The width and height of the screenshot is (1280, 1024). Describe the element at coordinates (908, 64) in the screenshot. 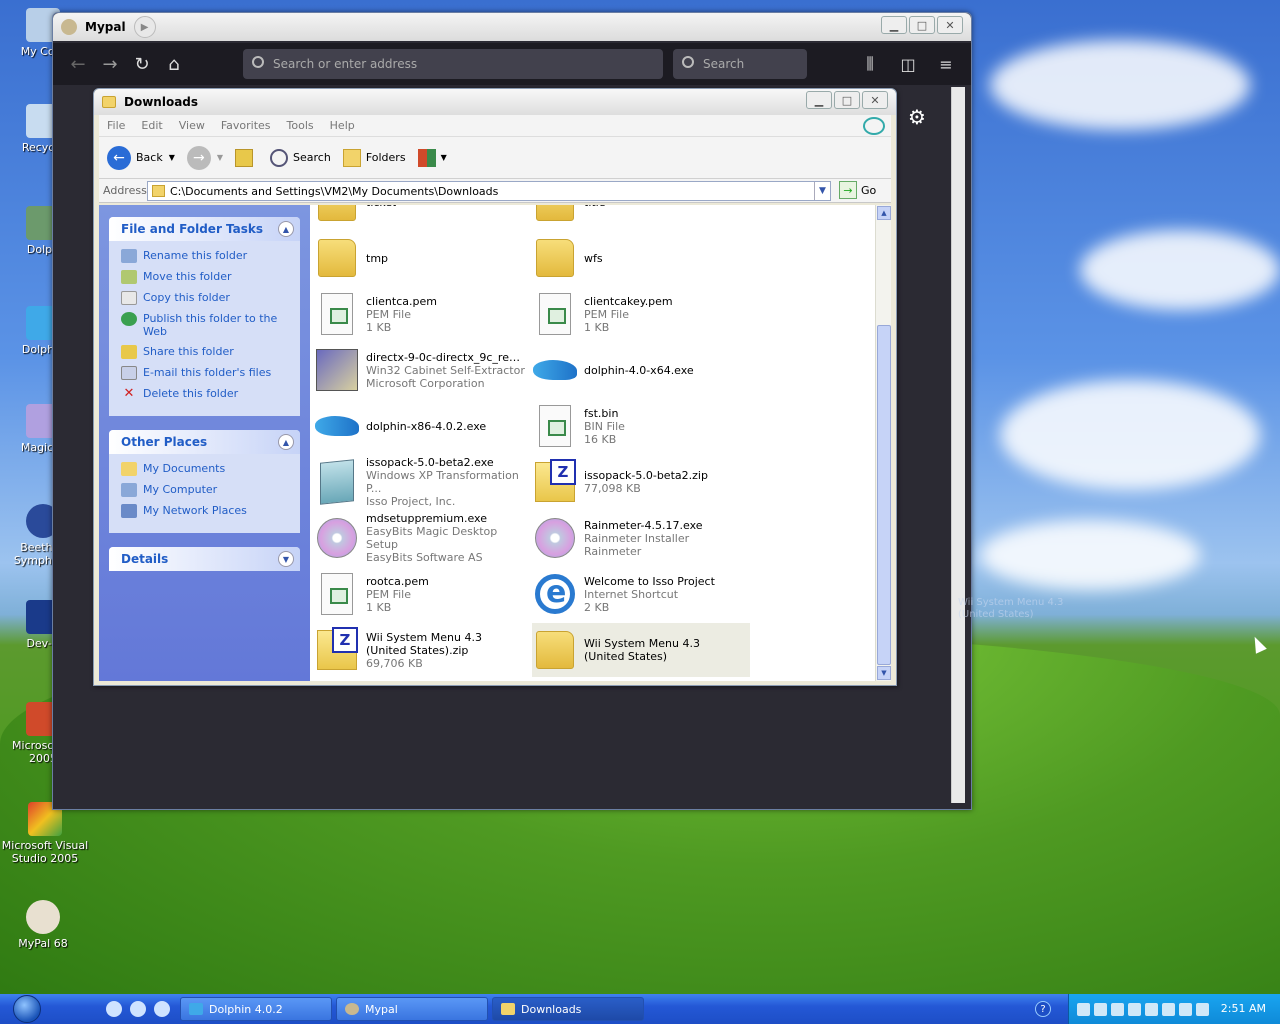

I see `sidebar-icon: ◫` at that location.